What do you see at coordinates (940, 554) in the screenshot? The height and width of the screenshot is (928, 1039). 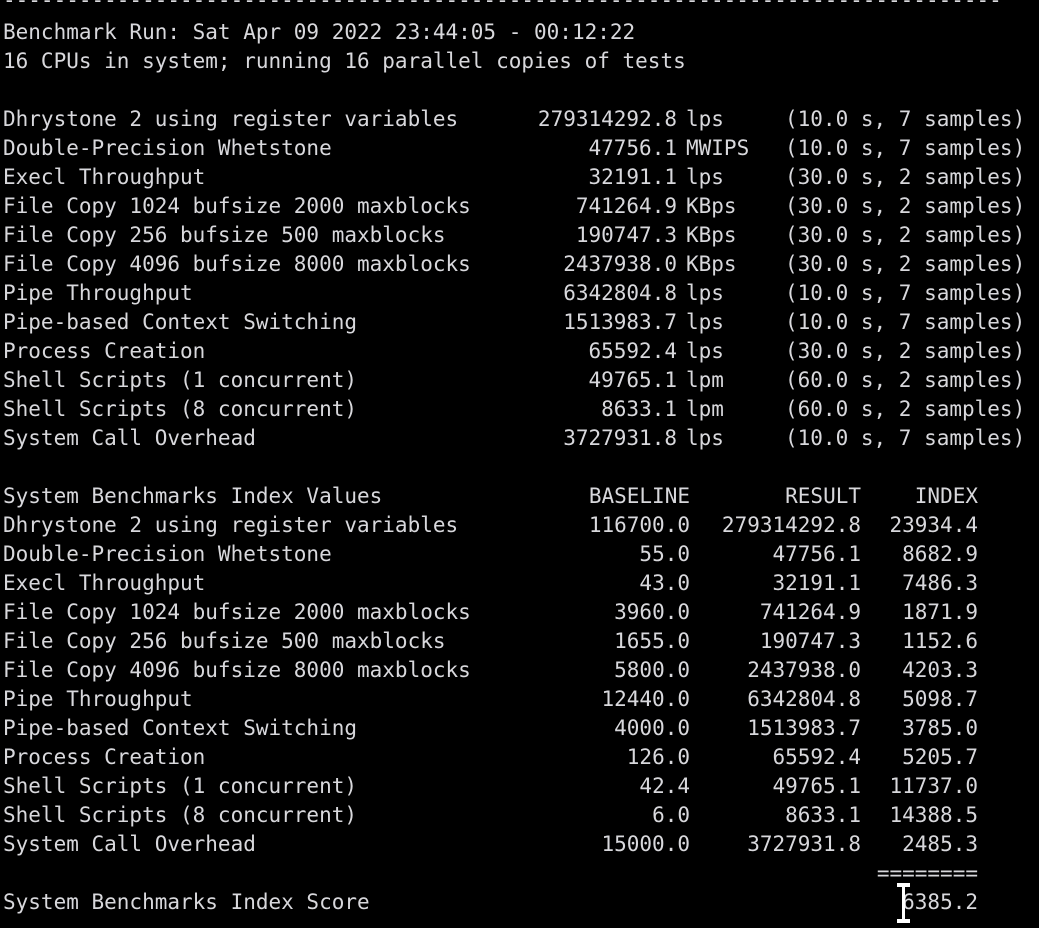 I see `index-row-index: 8682.9` at bounding box center [940, 554].